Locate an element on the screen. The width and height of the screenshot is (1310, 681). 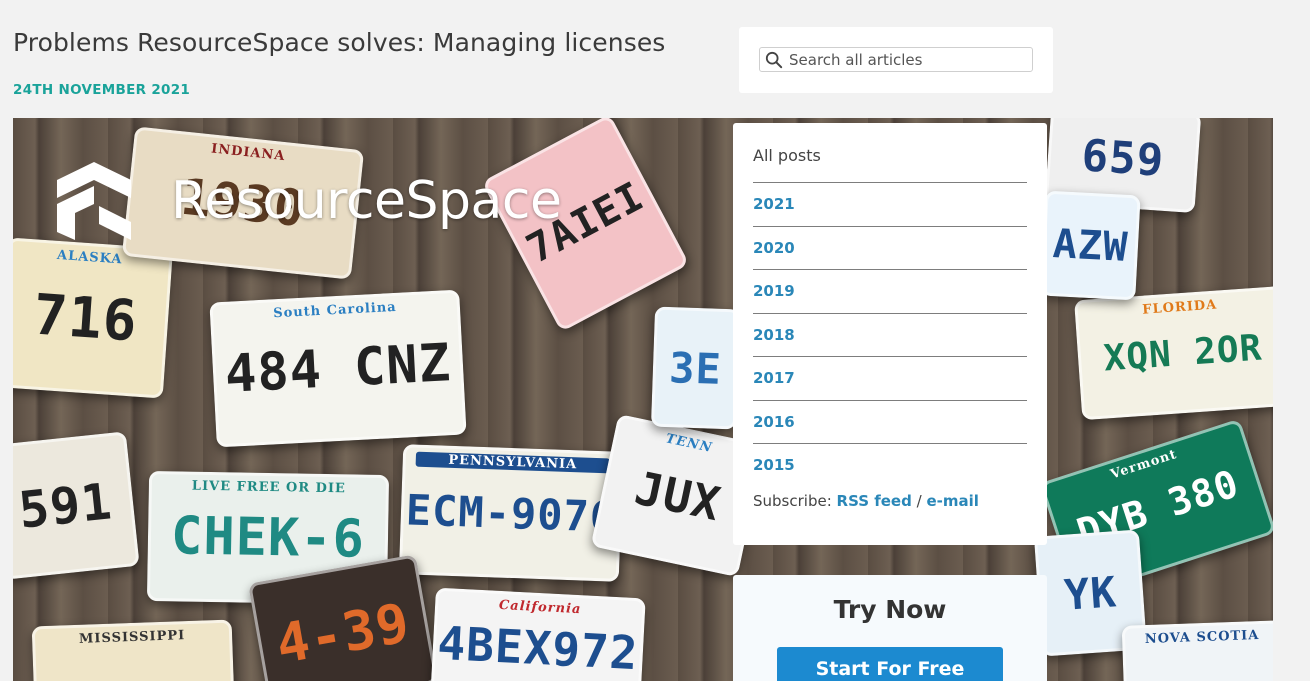
subscribe-row: Subscribe: RSS feed / e-mail is located at coordinates (890, 501).